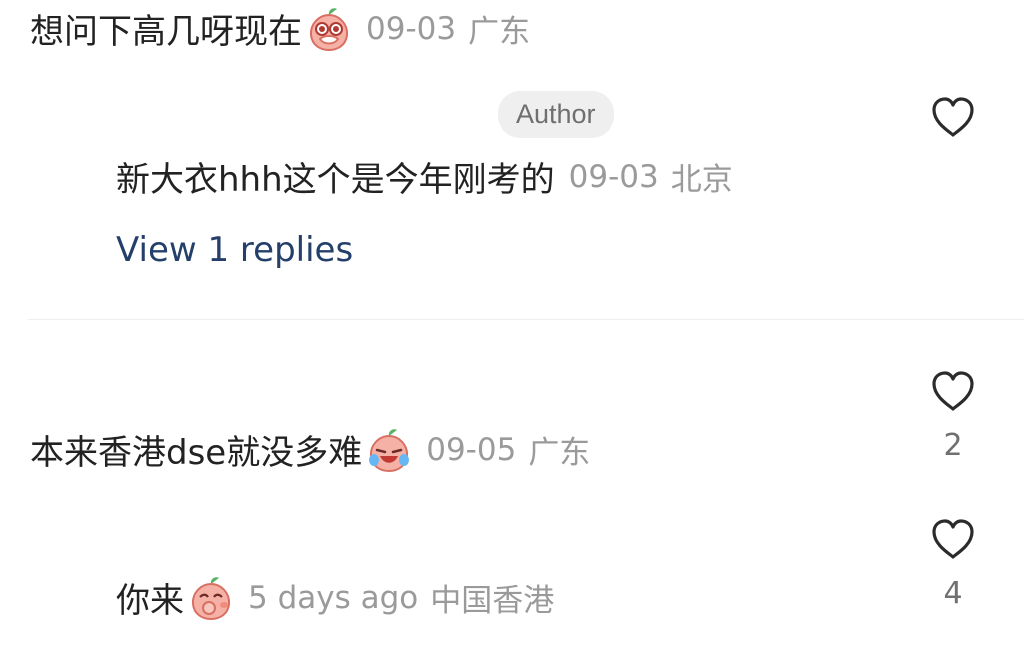 Image resolution: width=1024 pixels, height=651 pixels. I want to click on comment-3: 本来香港dse就没多难 09-05 广东, so click(310, 449).